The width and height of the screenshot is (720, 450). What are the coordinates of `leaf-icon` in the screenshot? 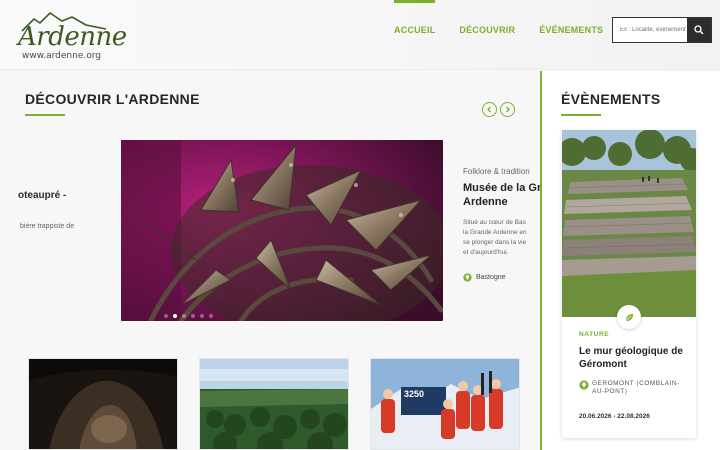 It's located at (629, 317).